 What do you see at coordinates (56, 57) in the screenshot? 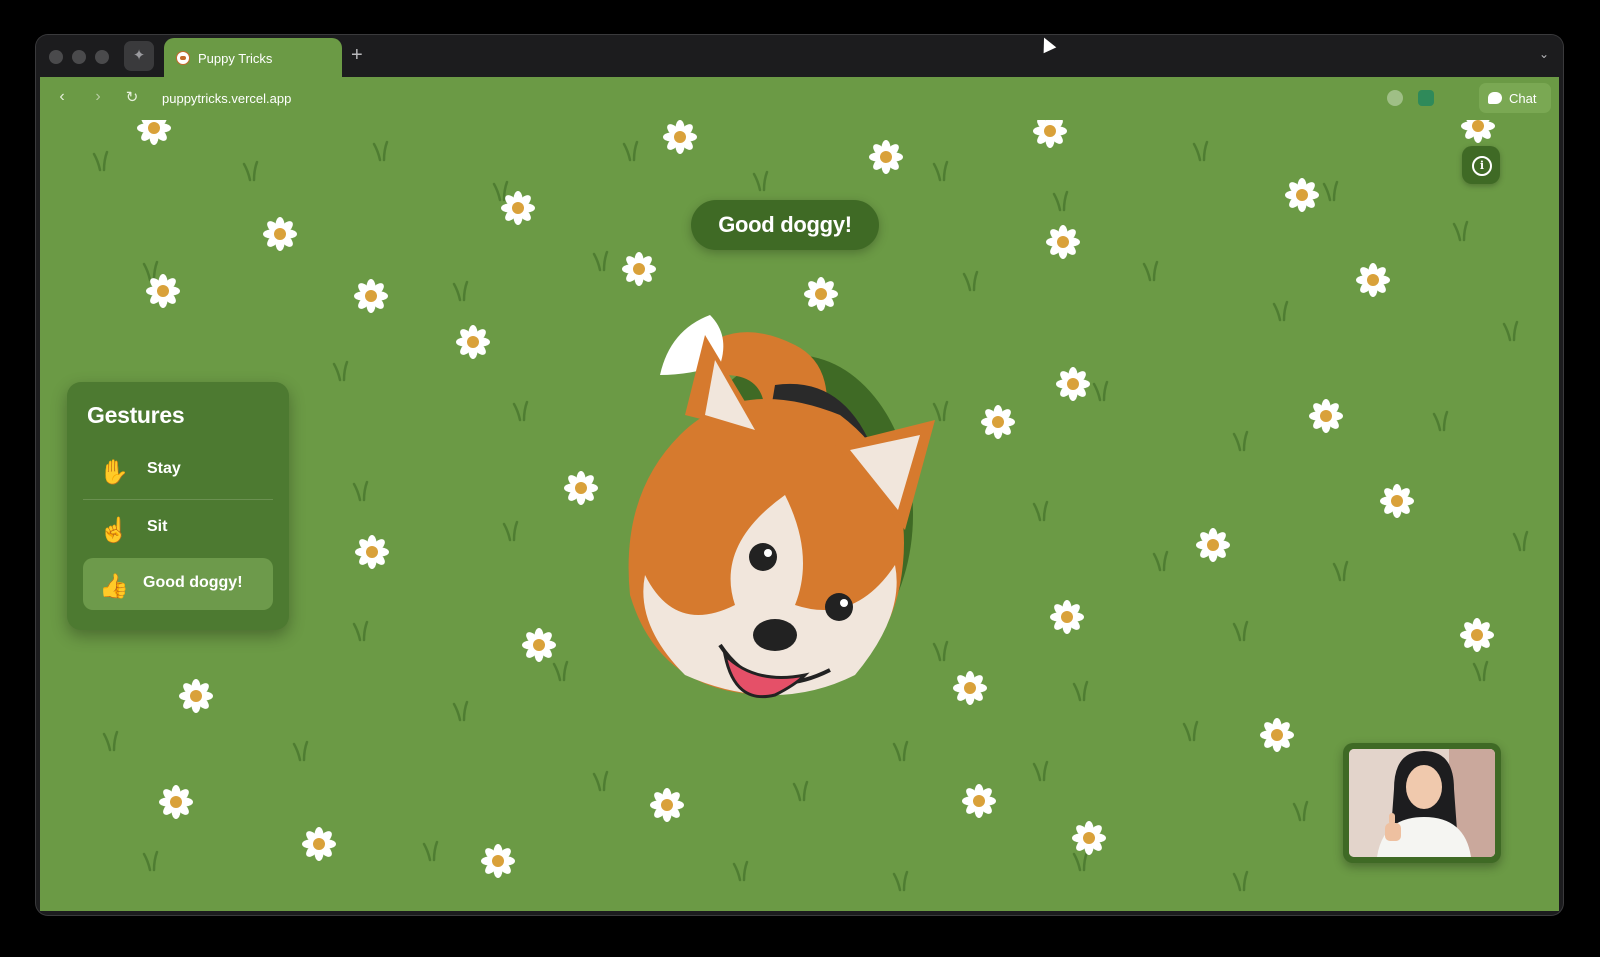
I see `close-window-button` at bounding box center [56, 57].